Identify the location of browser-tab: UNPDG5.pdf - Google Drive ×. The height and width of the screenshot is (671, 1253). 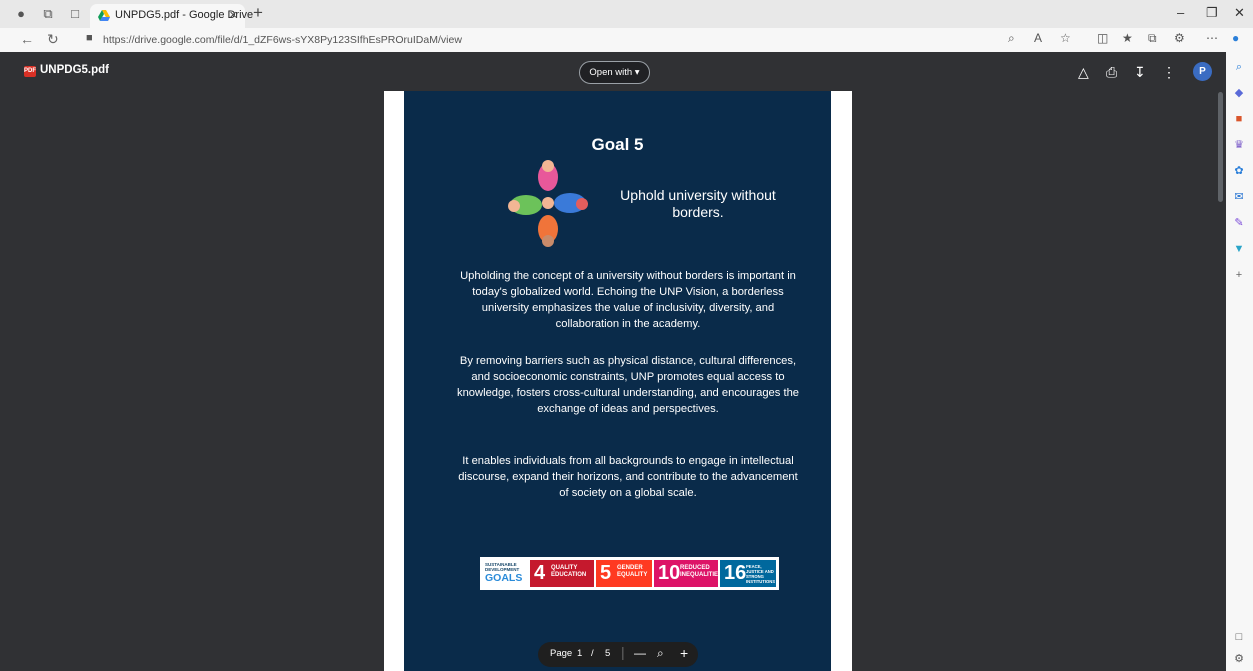
(171, 16).